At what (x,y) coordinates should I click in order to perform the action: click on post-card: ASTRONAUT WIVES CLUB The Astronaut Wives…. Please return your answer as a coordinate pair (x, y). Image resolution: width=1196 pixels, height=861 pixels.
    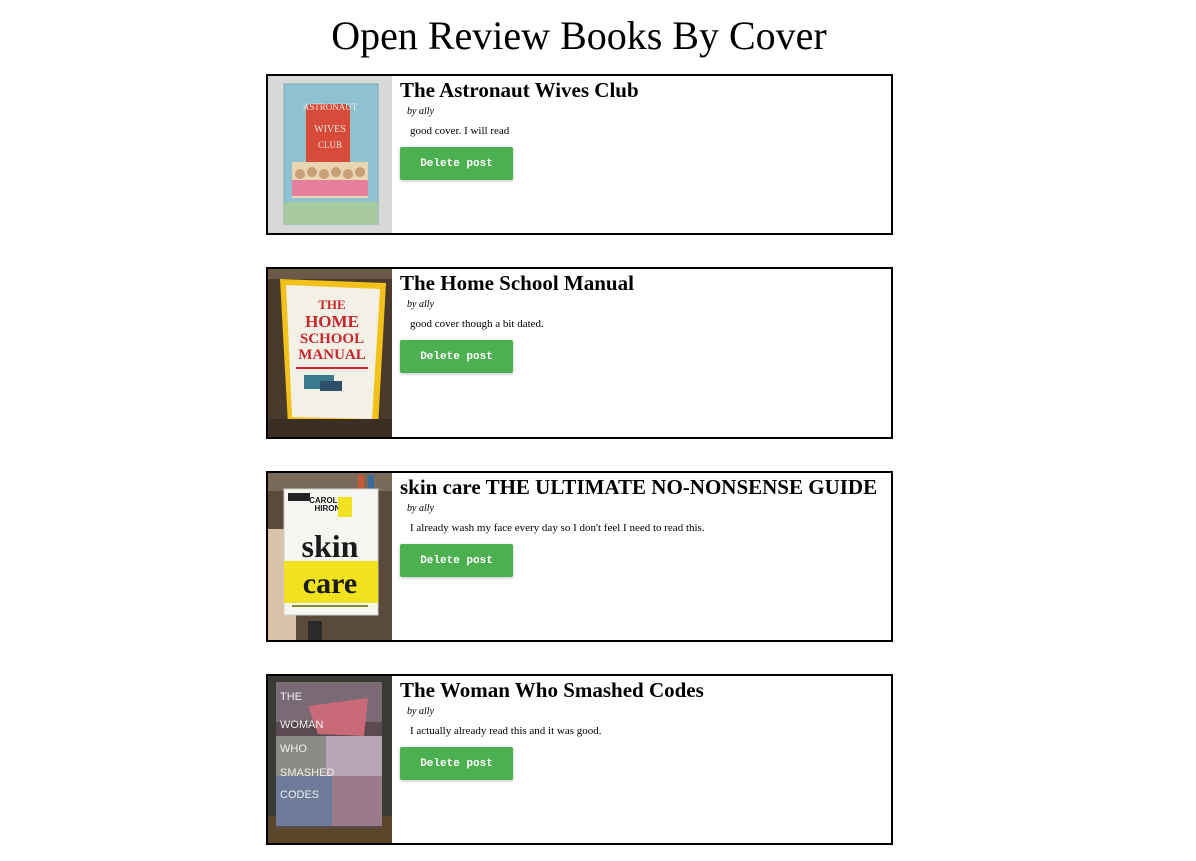
    Looking at the image, I should click on (579, 154).